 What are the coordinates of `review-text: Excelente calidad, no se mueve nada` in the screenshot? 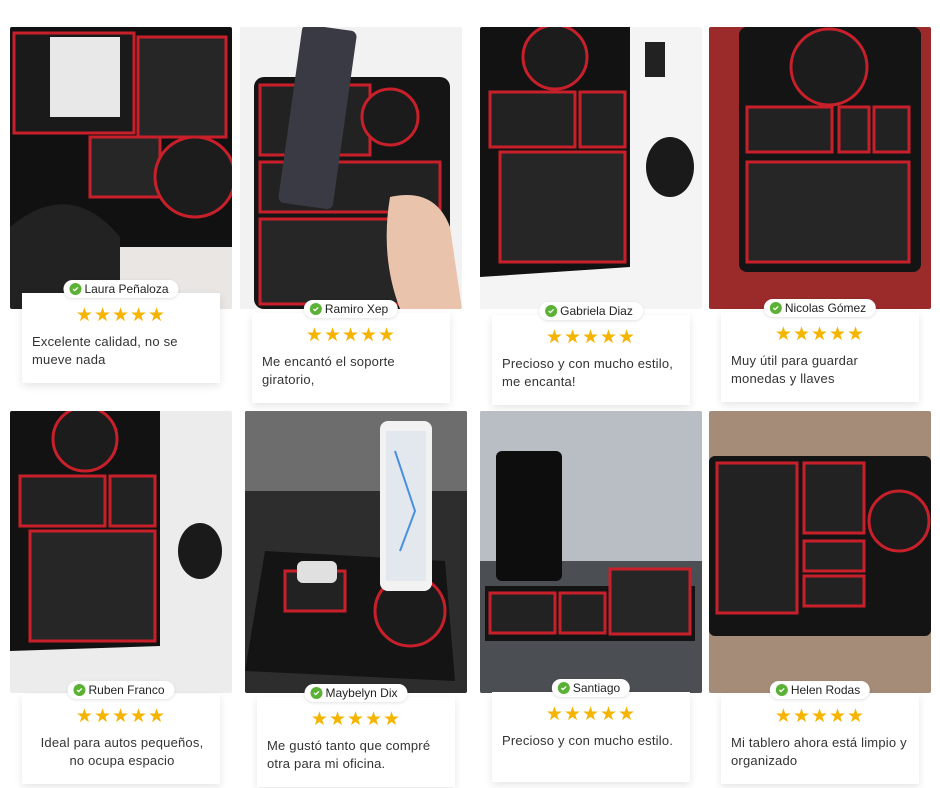 It's located at (105, 350).